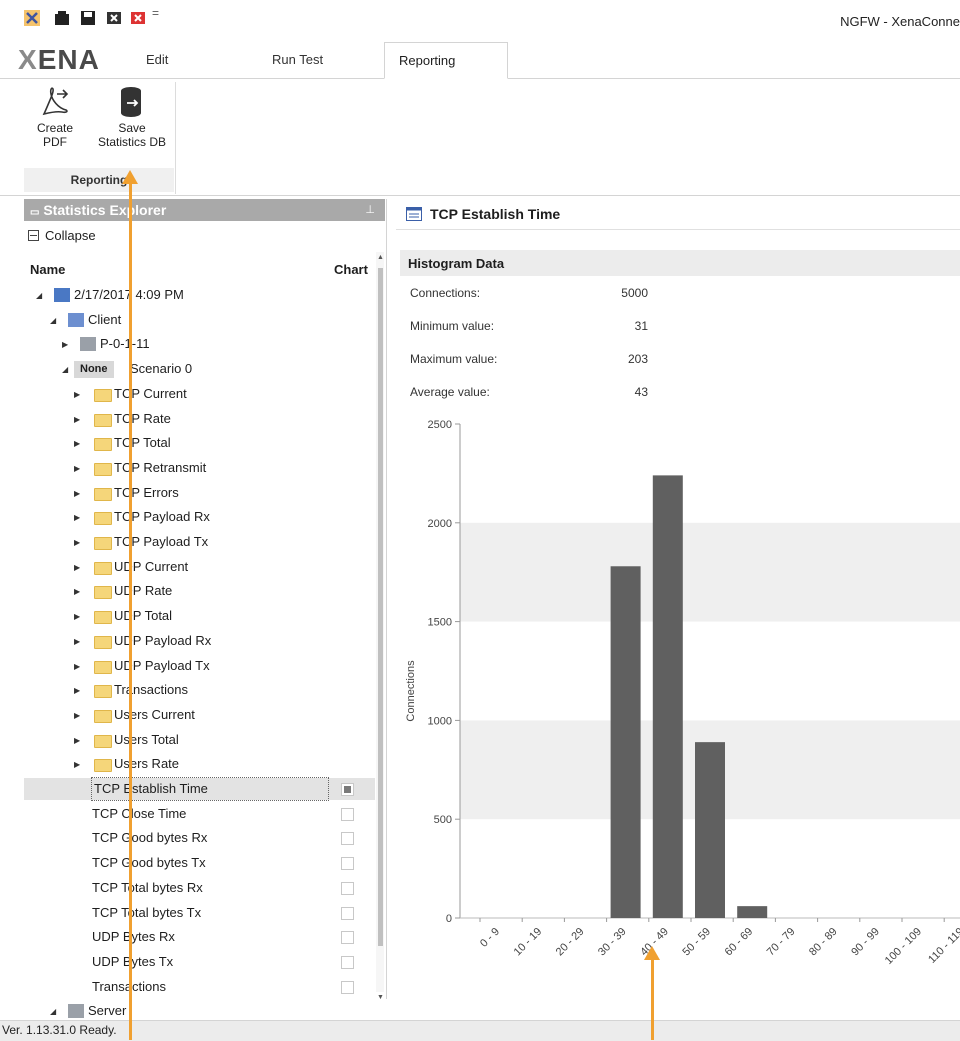 The width and height of the screenshot is (960, 1041). What do you see at coordinates (900, 21) in the screenshot?
I see `window-title: NGFW - XenaConne` at bounding box center [900, 21].